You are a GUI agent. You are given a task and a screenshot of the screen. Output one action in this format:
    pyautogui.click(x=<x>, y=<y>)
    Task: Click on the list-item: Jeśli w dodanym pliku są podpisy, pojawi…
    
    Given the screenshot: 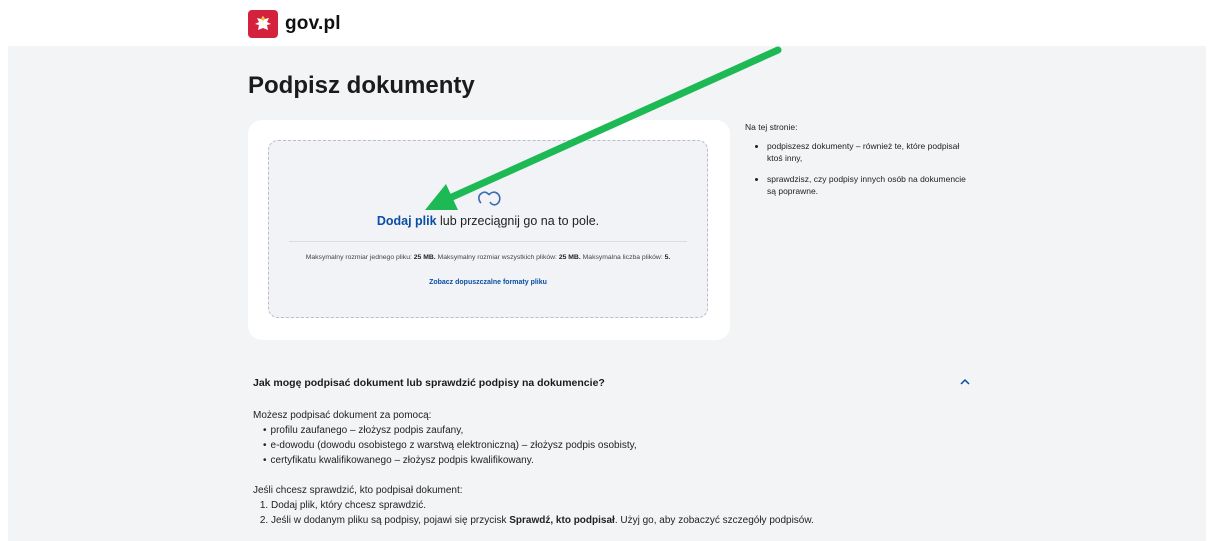 What is the action you would take?
    pyautogui.click(x=612, y=520)
    